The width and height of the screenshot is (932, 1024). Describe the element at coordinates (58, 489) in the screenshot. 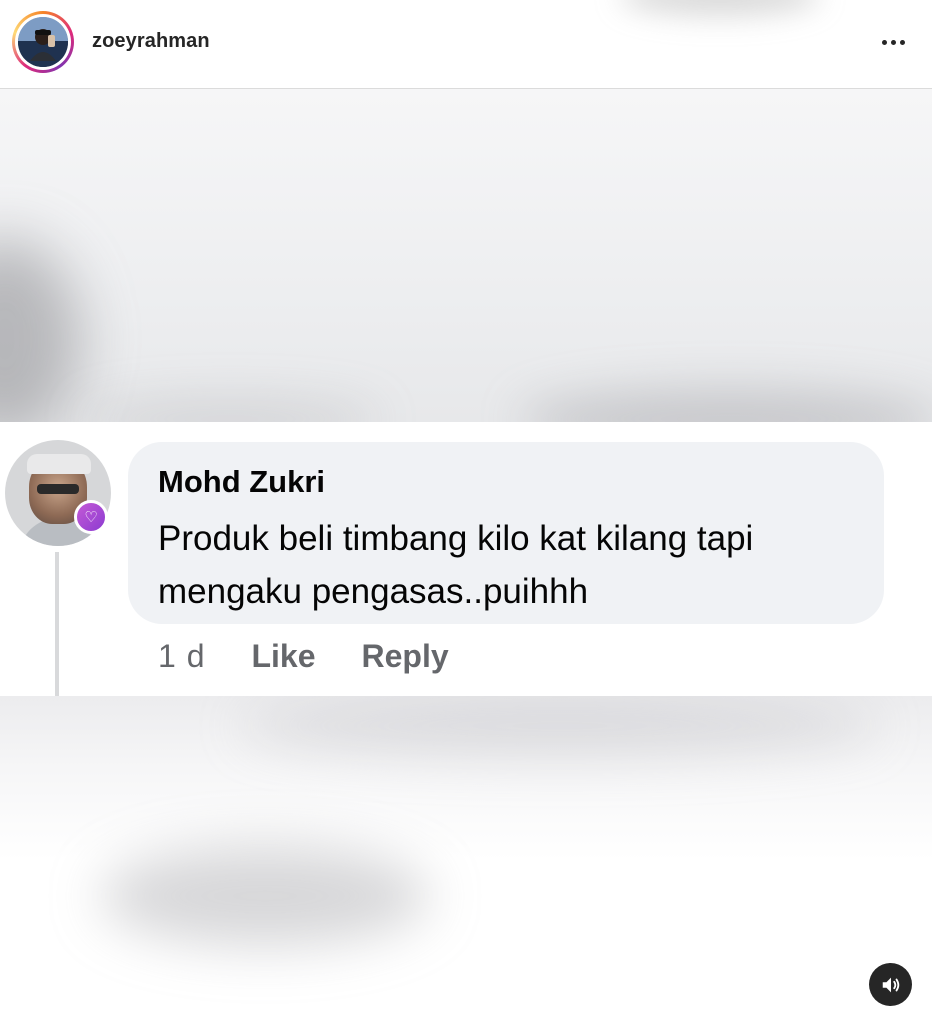

I see `avatar-glasses` at that location.